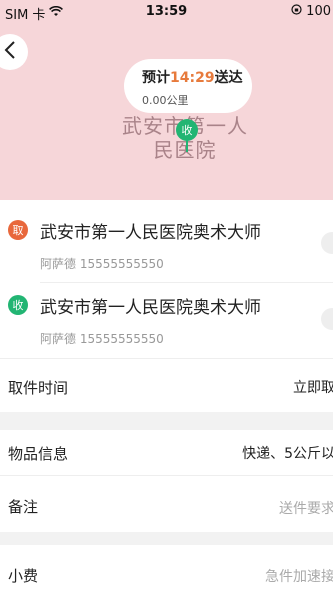 The width and height of the screenshot is (333, 600). What do you see at coordinates (287, 454) in the screenshot?
I see `item-info-value: 快递、5公斤以` at bounding box center [287, 454].